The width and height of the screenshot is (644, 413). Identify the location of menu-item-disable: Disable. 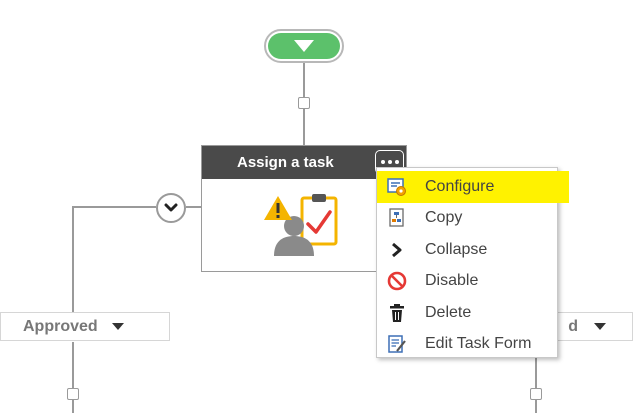
(467, 282).